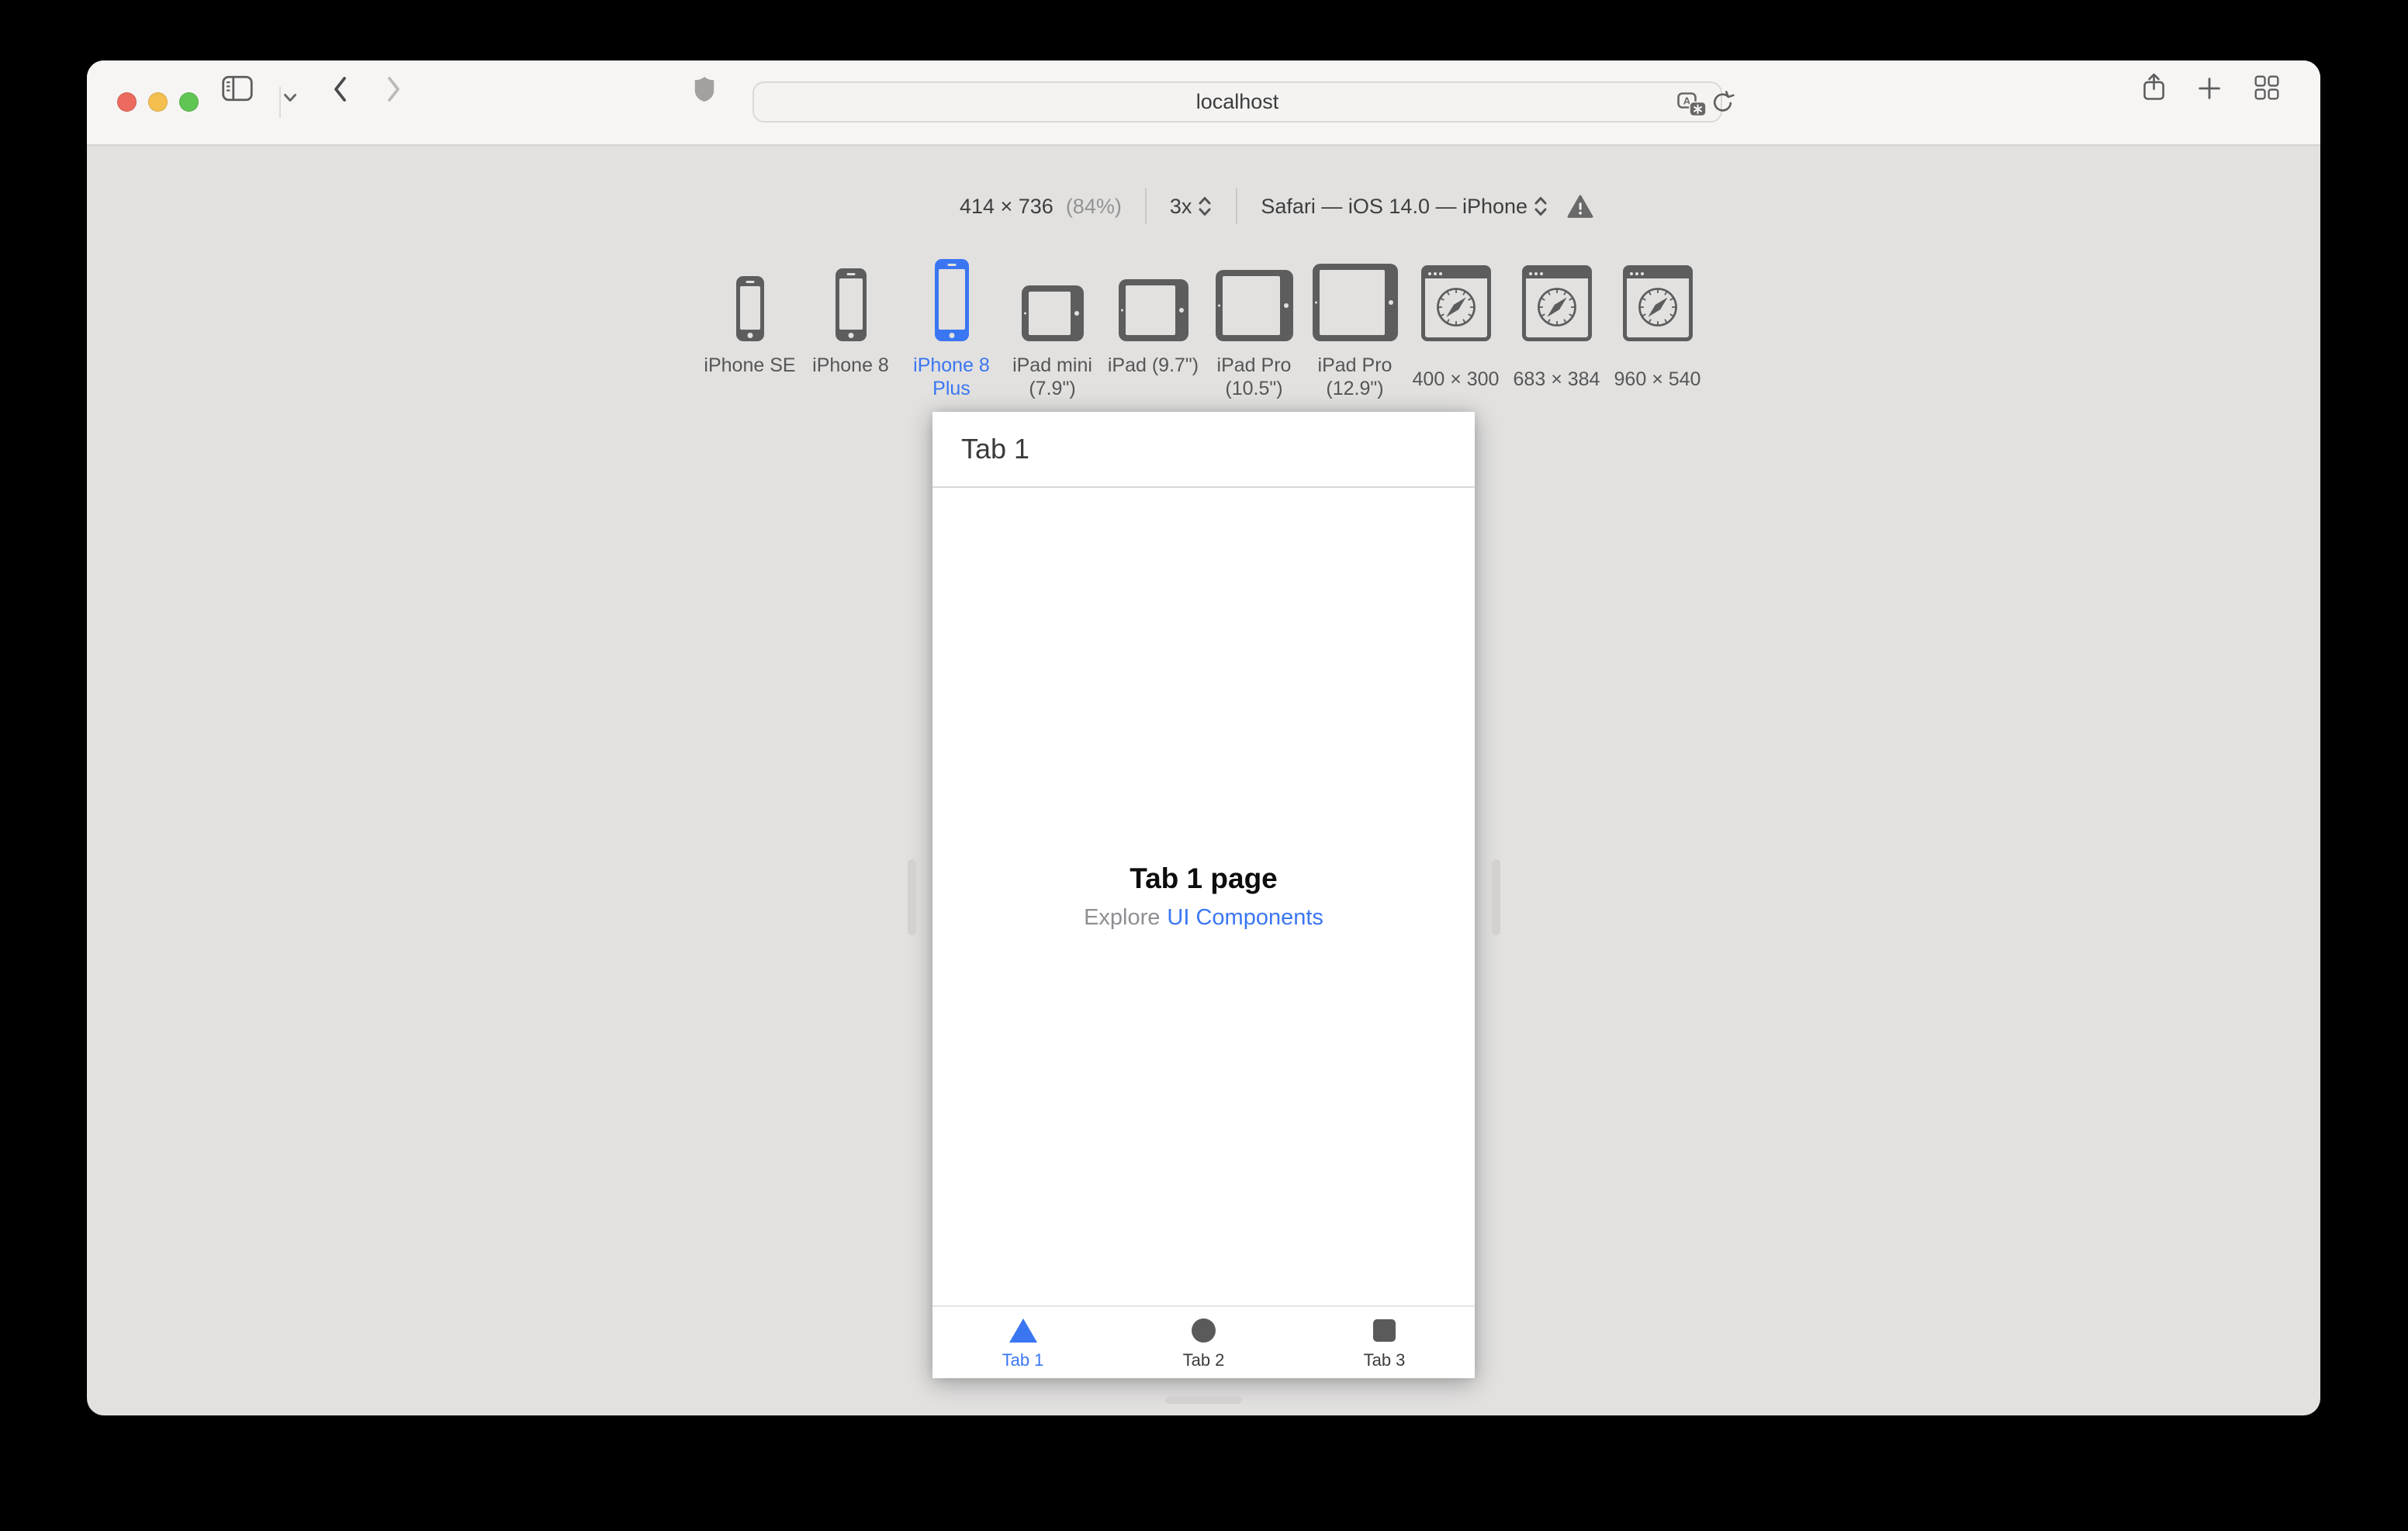 This screenshot has width=2408, height=1531. Describe the element at coordinates (1180, 206) in the screenshot. I see `pixel-ratio-value: 3x` at that location.